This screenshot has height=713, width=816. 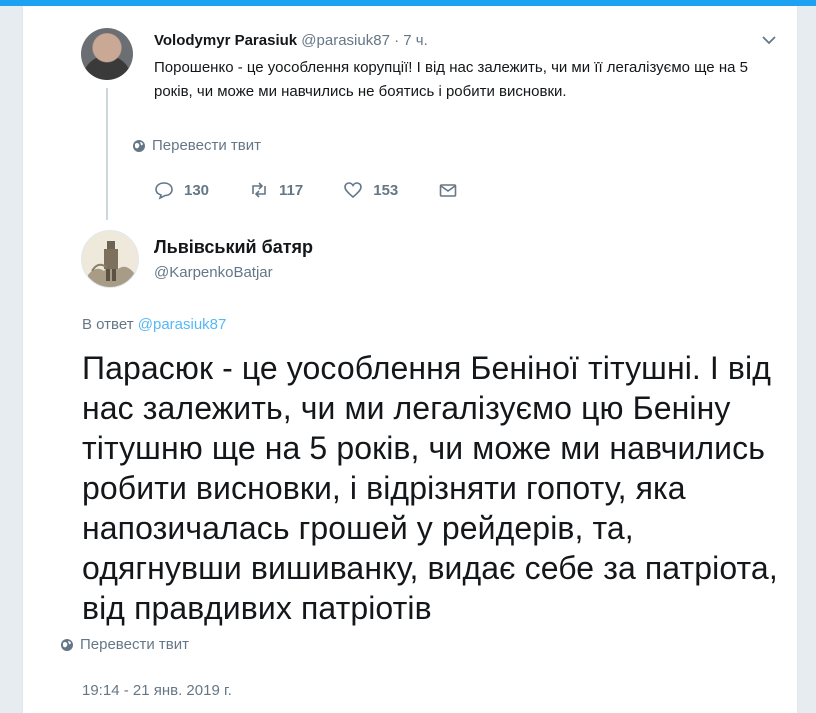 What do you see at coordinates (206, 145) in the screenshot?
I see `parent-translate-label: Перевести твит` at bounding box center [206, 145].